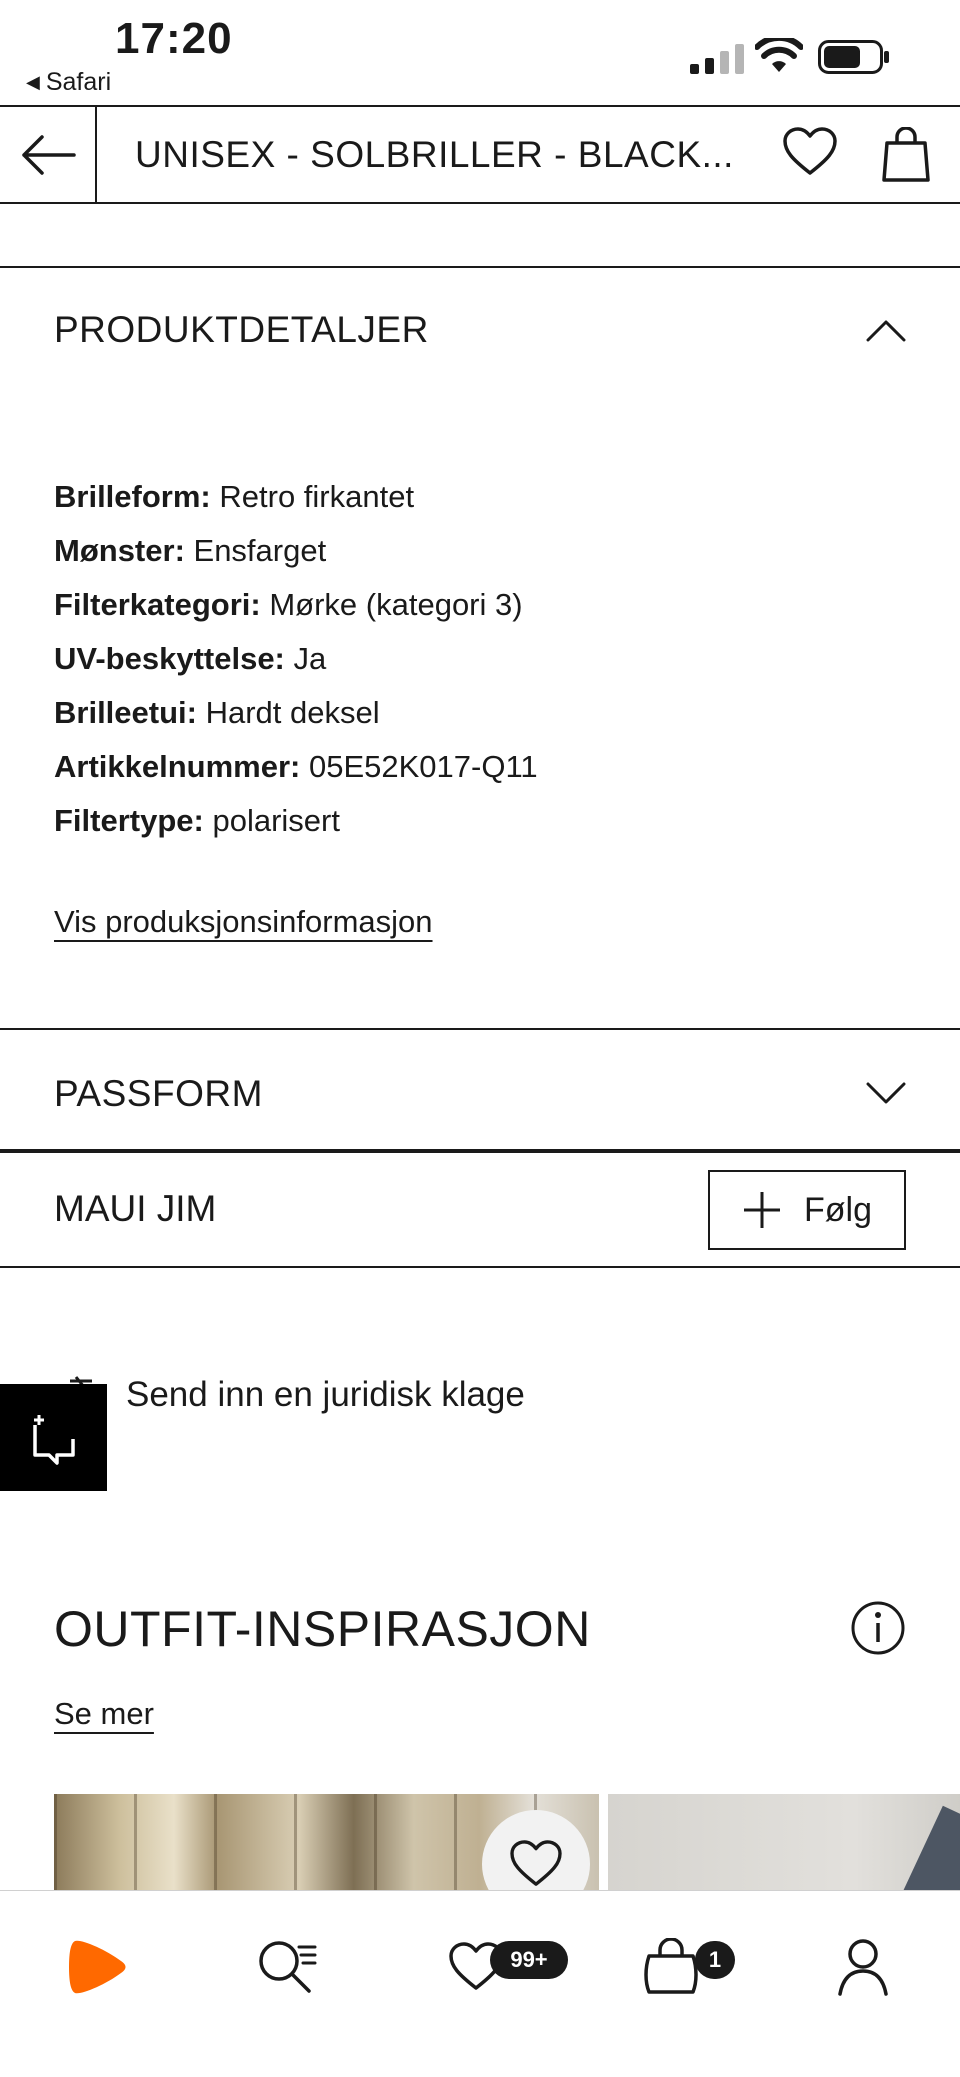  Describe the element at coordinates (177, 766) in the screenshot. I see `detail-label: Artikkelnummer:` at that location.